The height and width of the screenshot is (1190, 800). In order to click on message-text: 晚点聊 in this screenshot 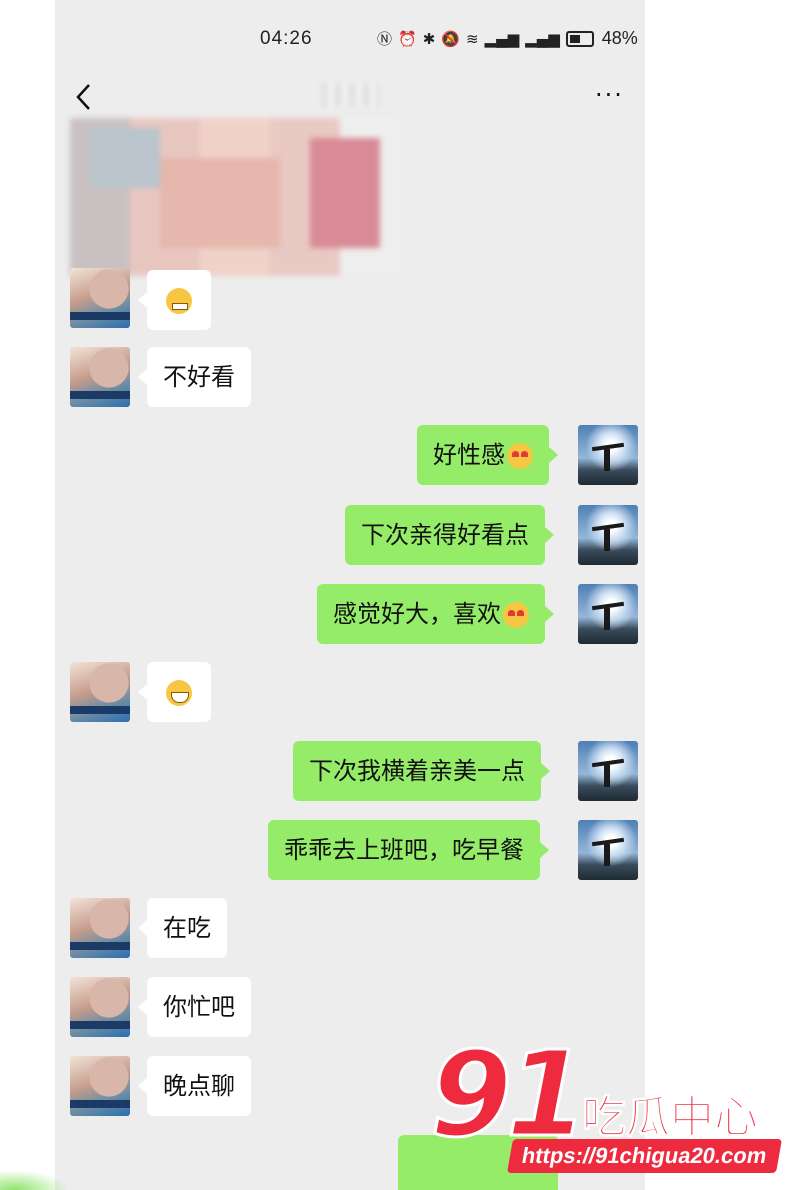, I will do `click(199, 1086)`.